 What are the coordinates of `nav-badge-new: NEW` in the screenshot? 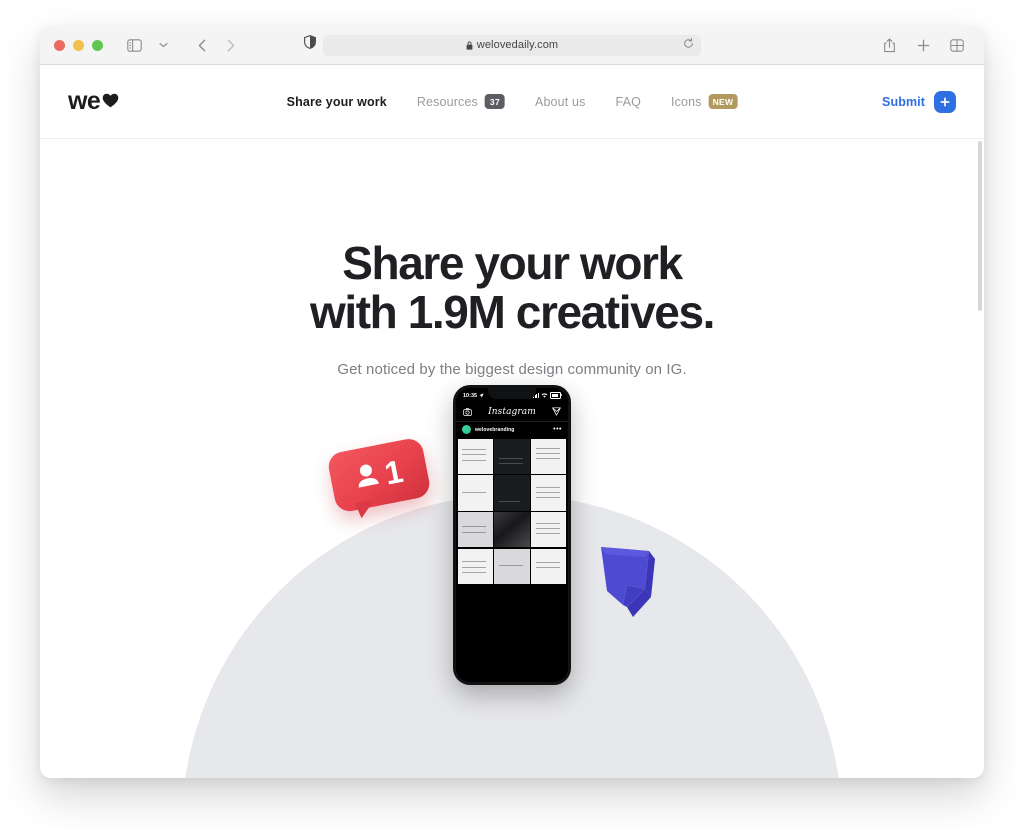 It's located at (723, 101).